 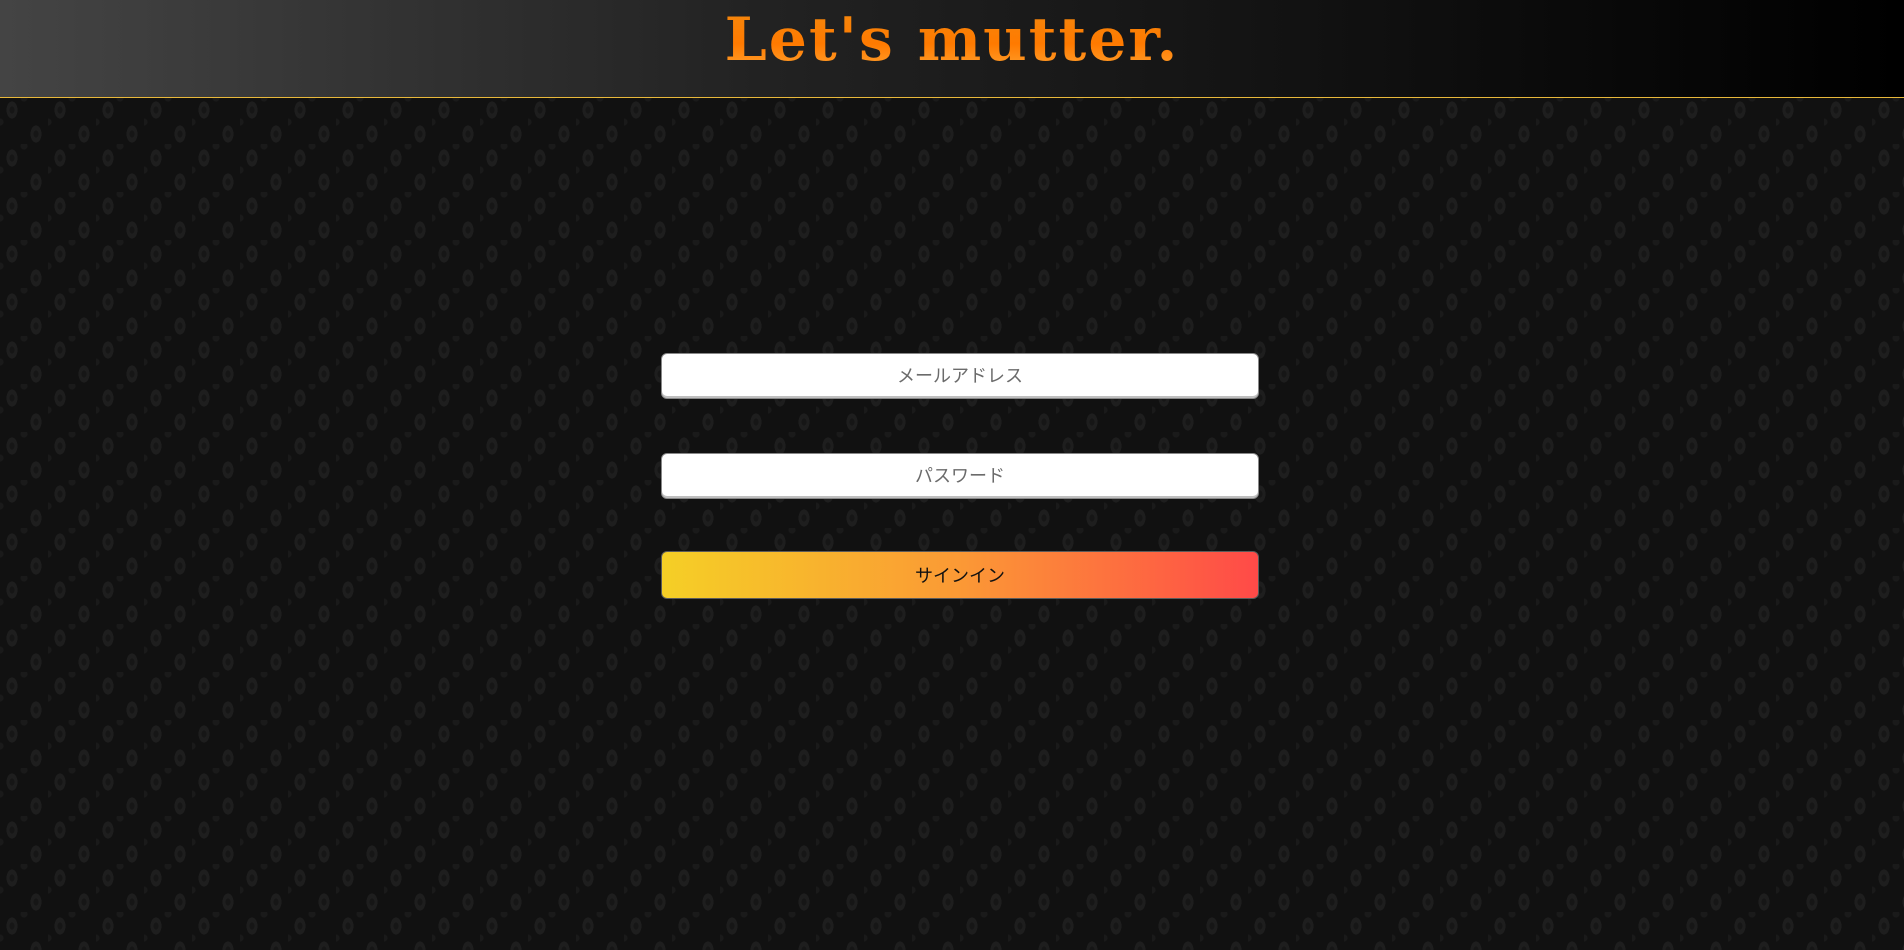 I want to click on app-header: Let's mutter., so click(x=952, y=49).